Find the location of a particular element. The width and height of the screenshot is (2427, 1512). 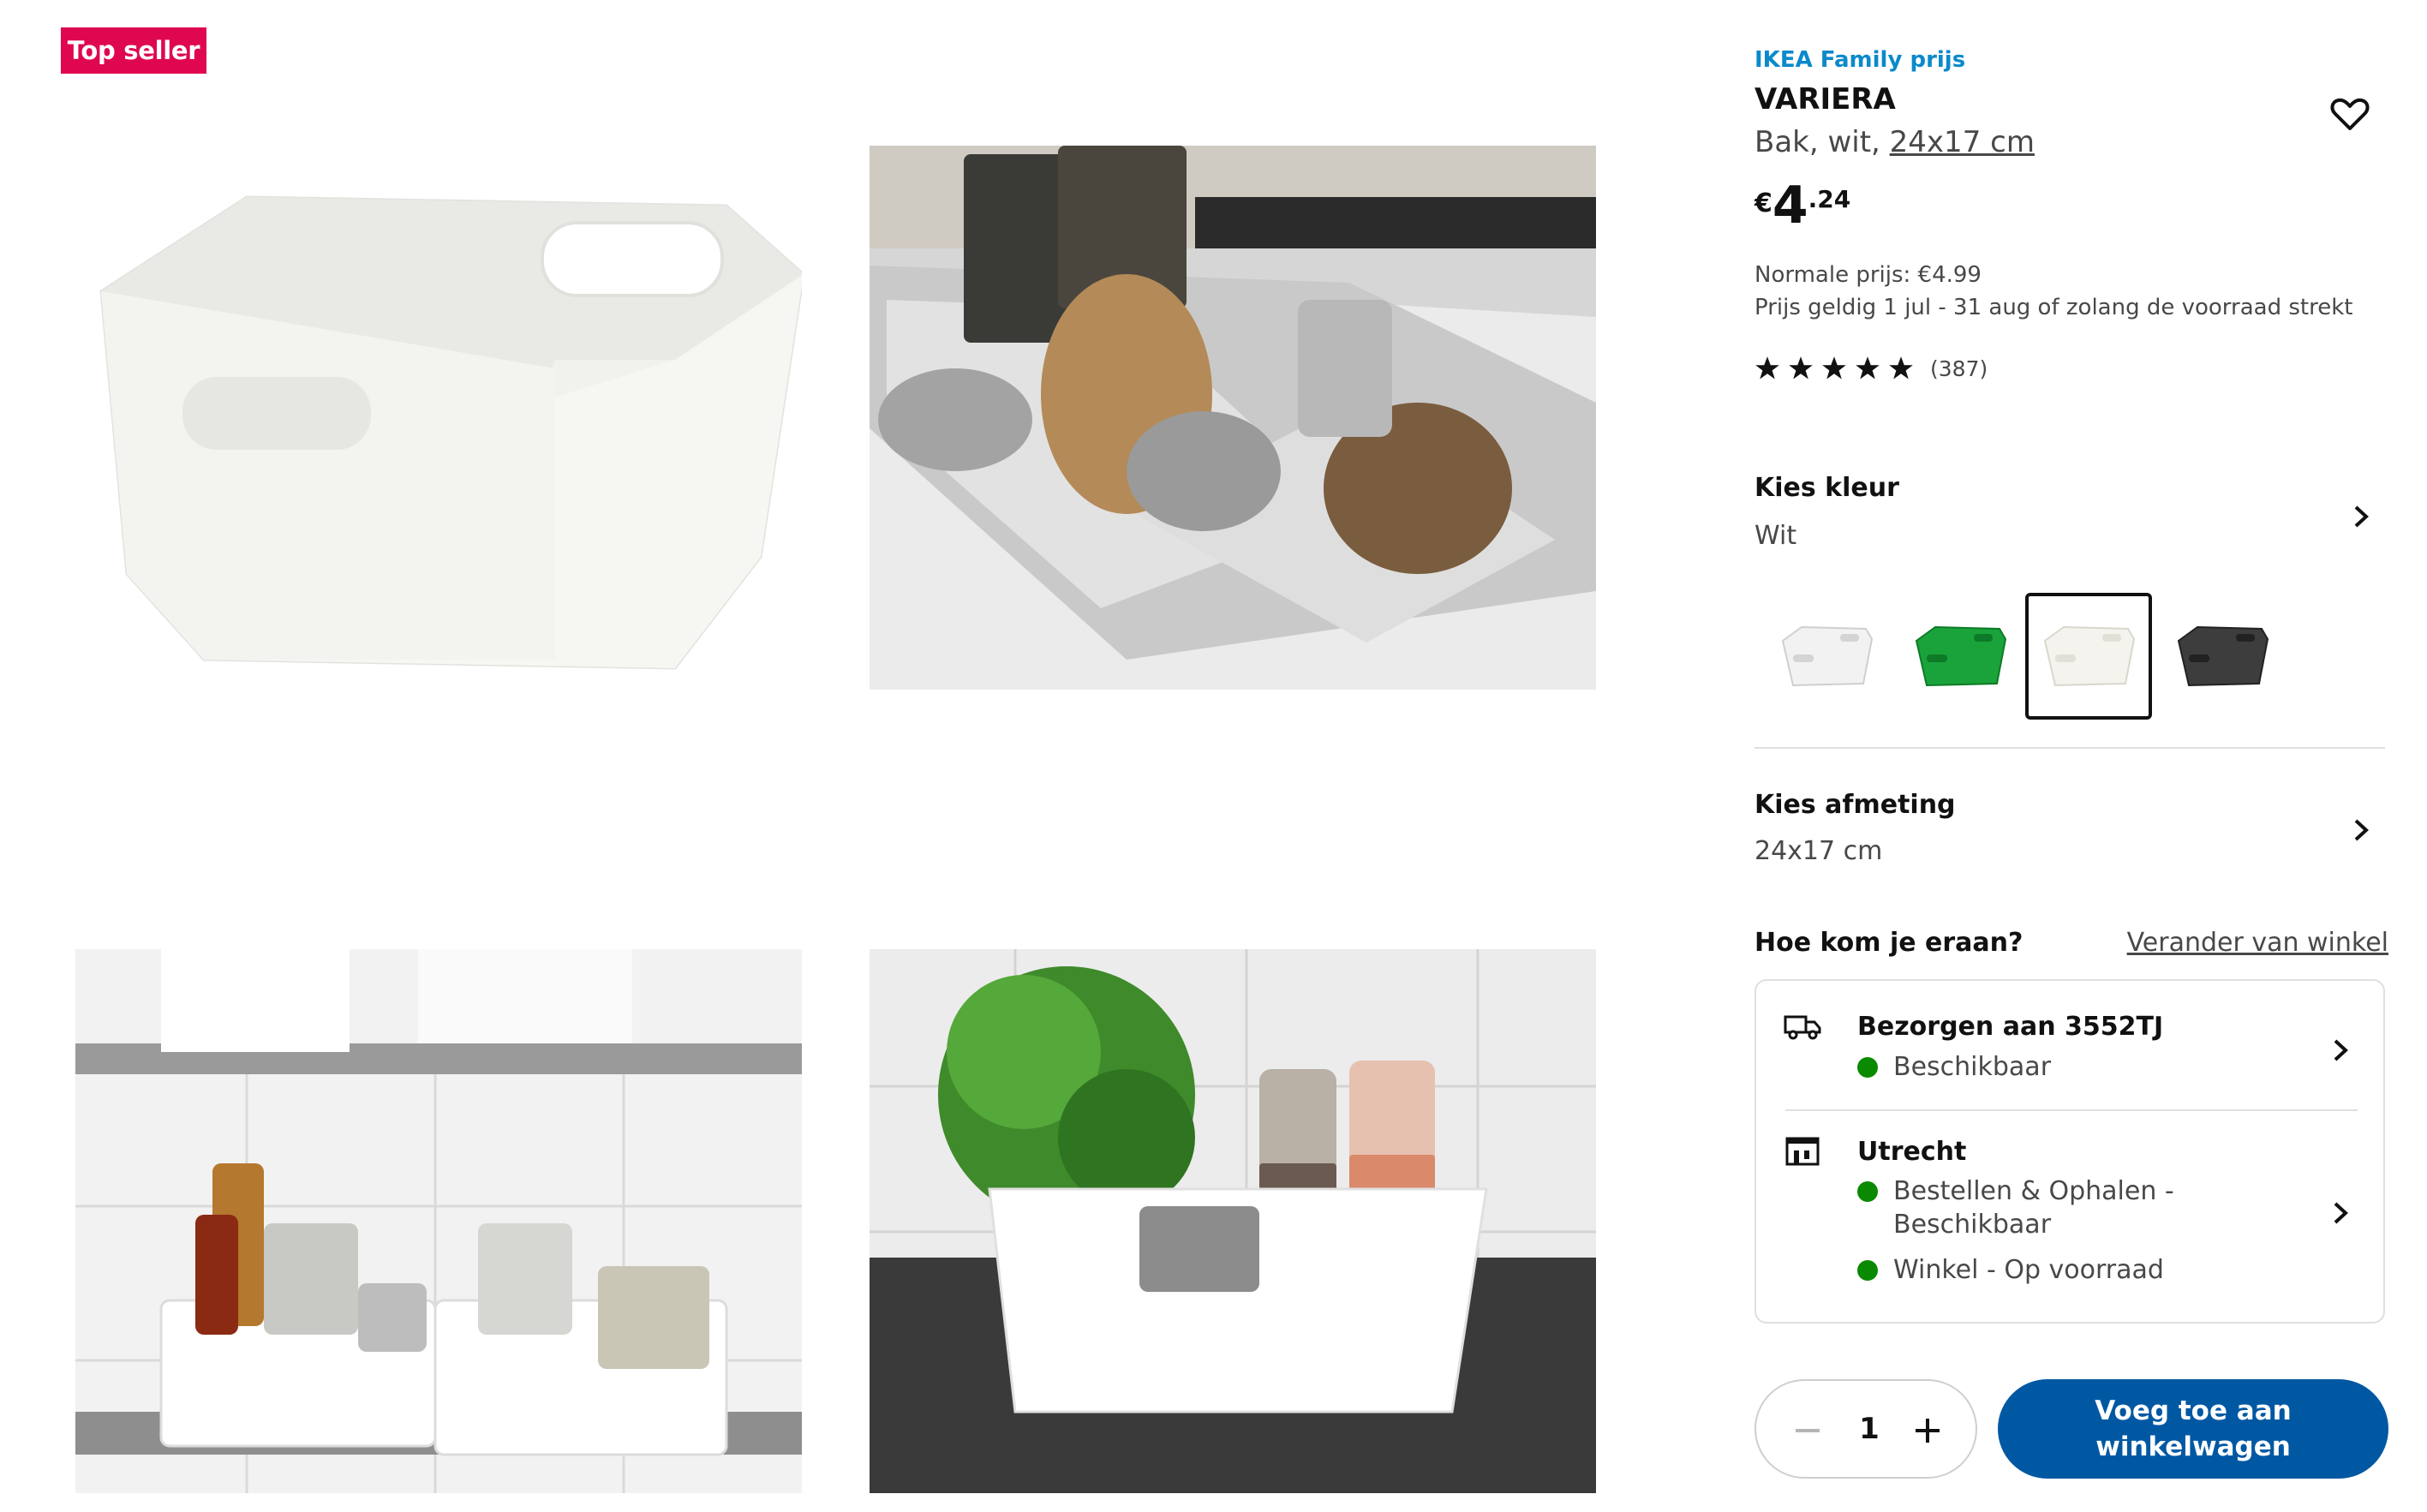

product-price: € 4 .24 is located at coordinates (1802, 206).